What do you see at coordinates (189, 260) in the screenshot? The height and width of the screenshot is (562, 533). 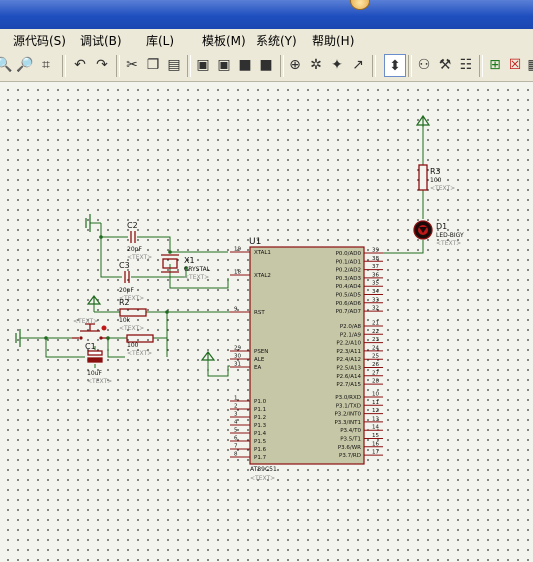 I see `x1-ref-label: X1` at bounding box center [189, 260].